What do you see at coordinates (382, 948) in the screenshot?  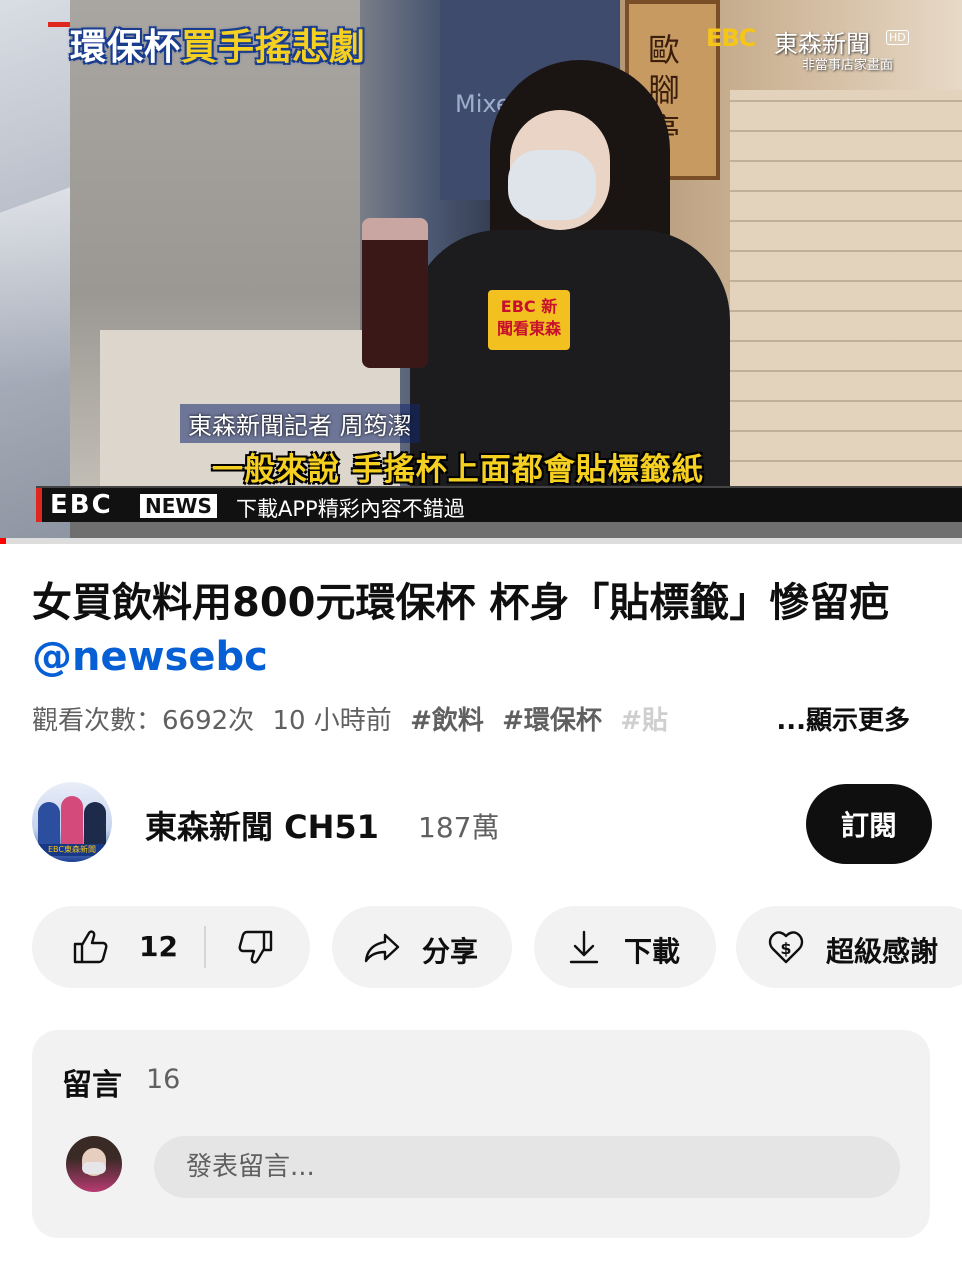 I see `share-icon` at bounding box center [382, 948].